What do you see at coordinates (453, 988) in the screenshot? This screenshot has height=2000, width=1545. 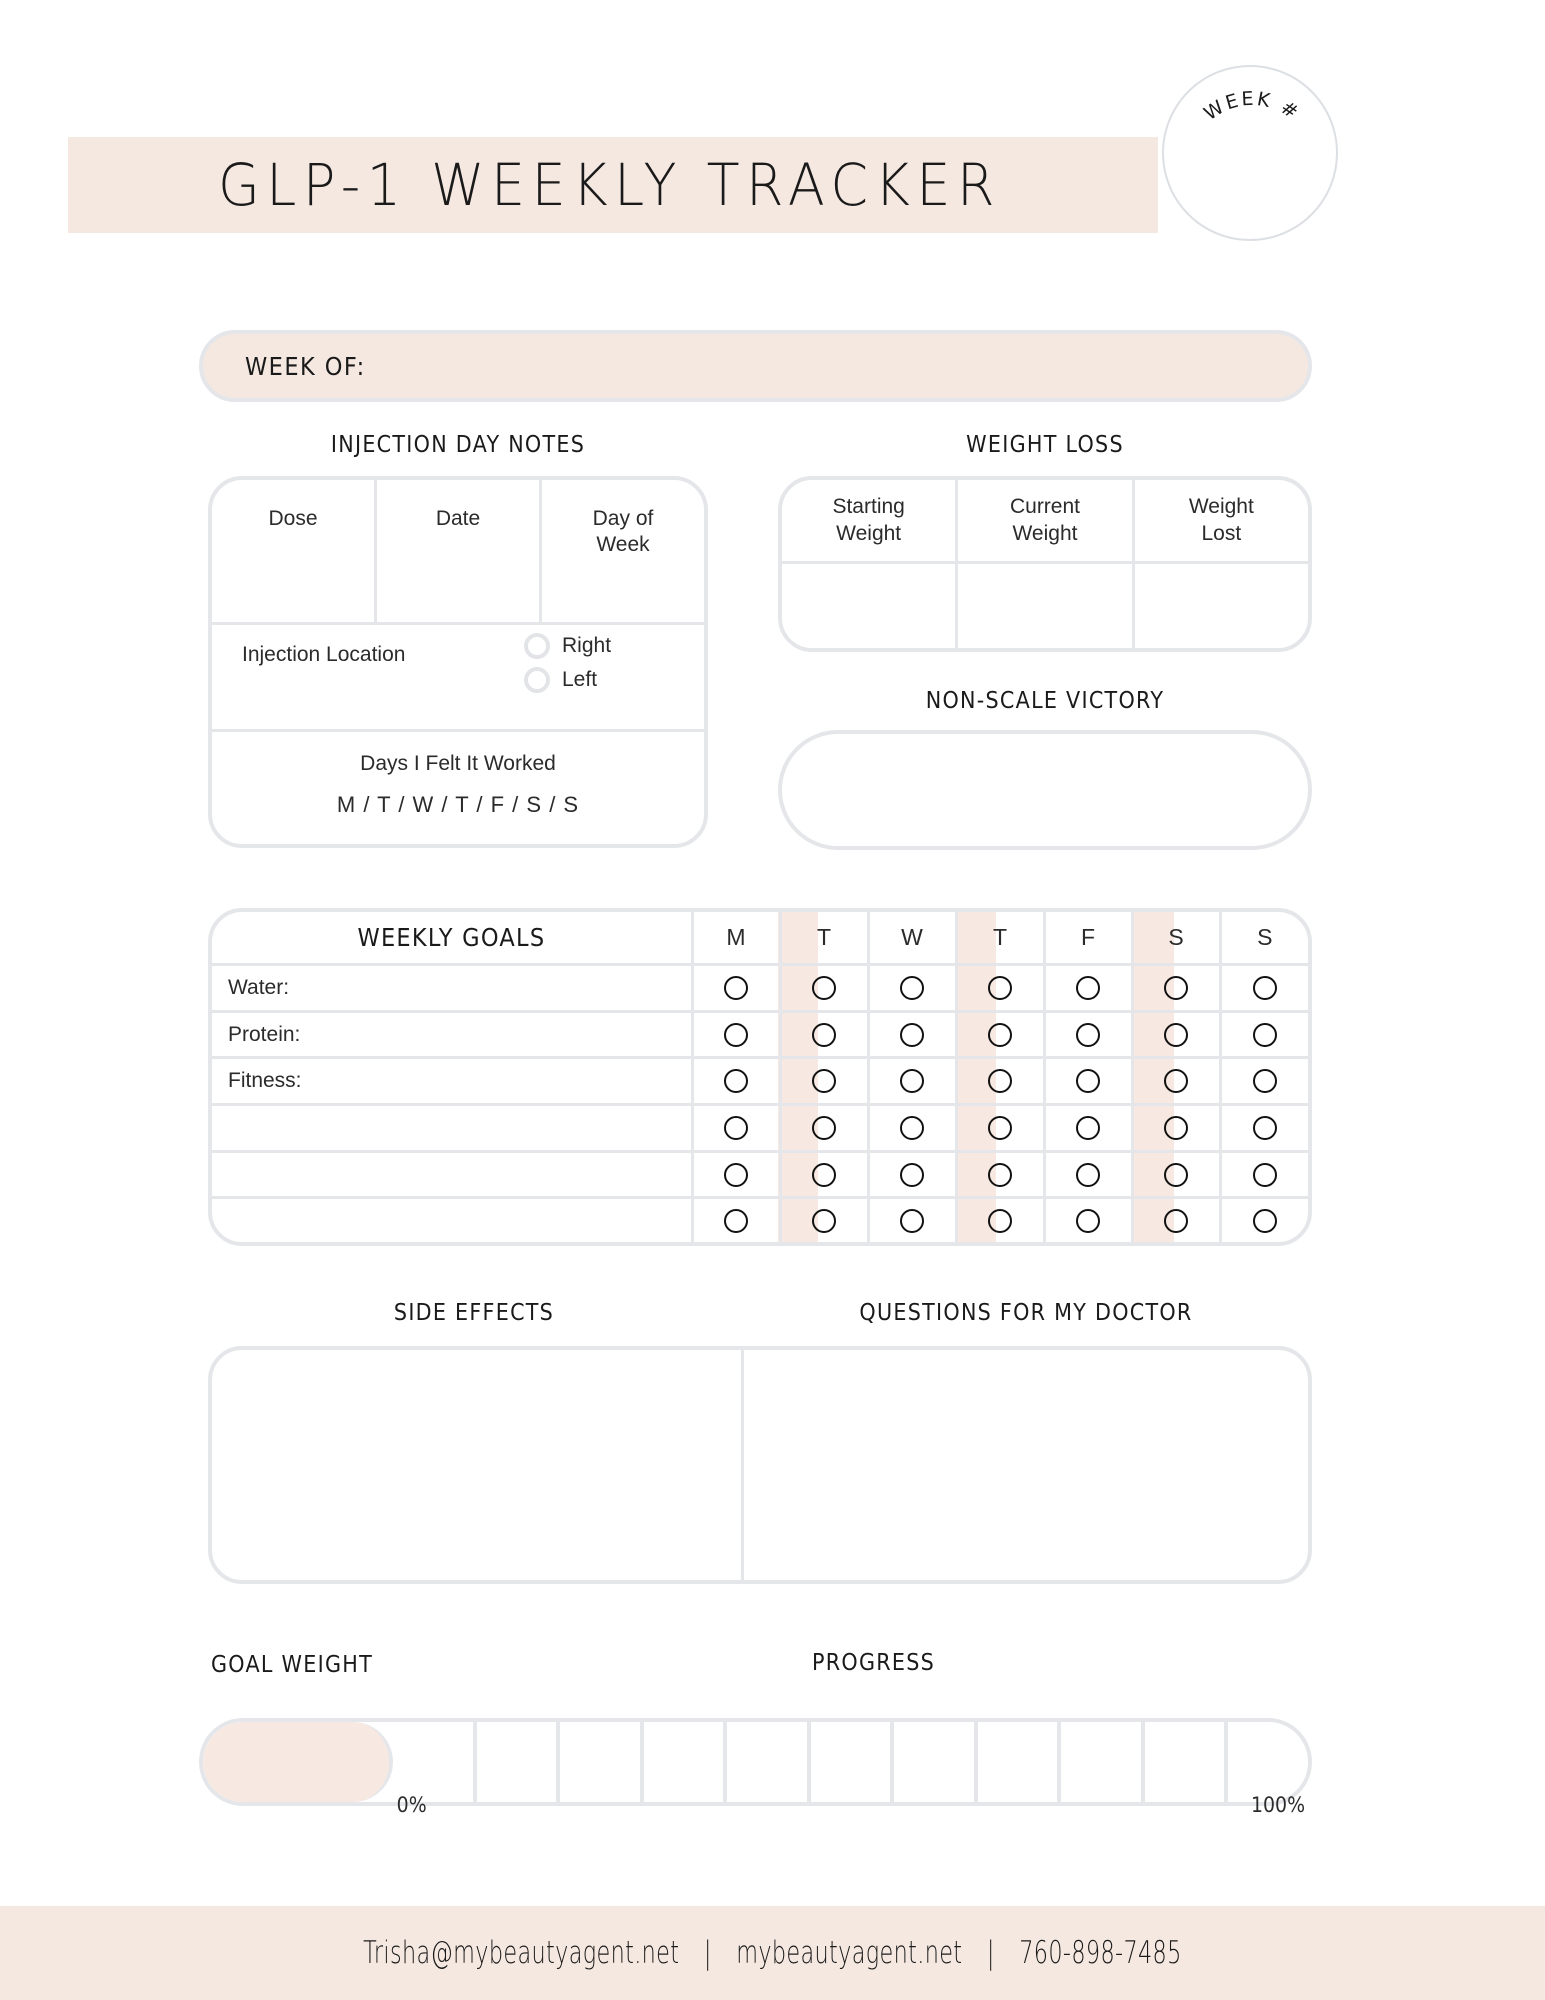 I see `goal-name-cell: Water:` at bounding box center [453, 988].